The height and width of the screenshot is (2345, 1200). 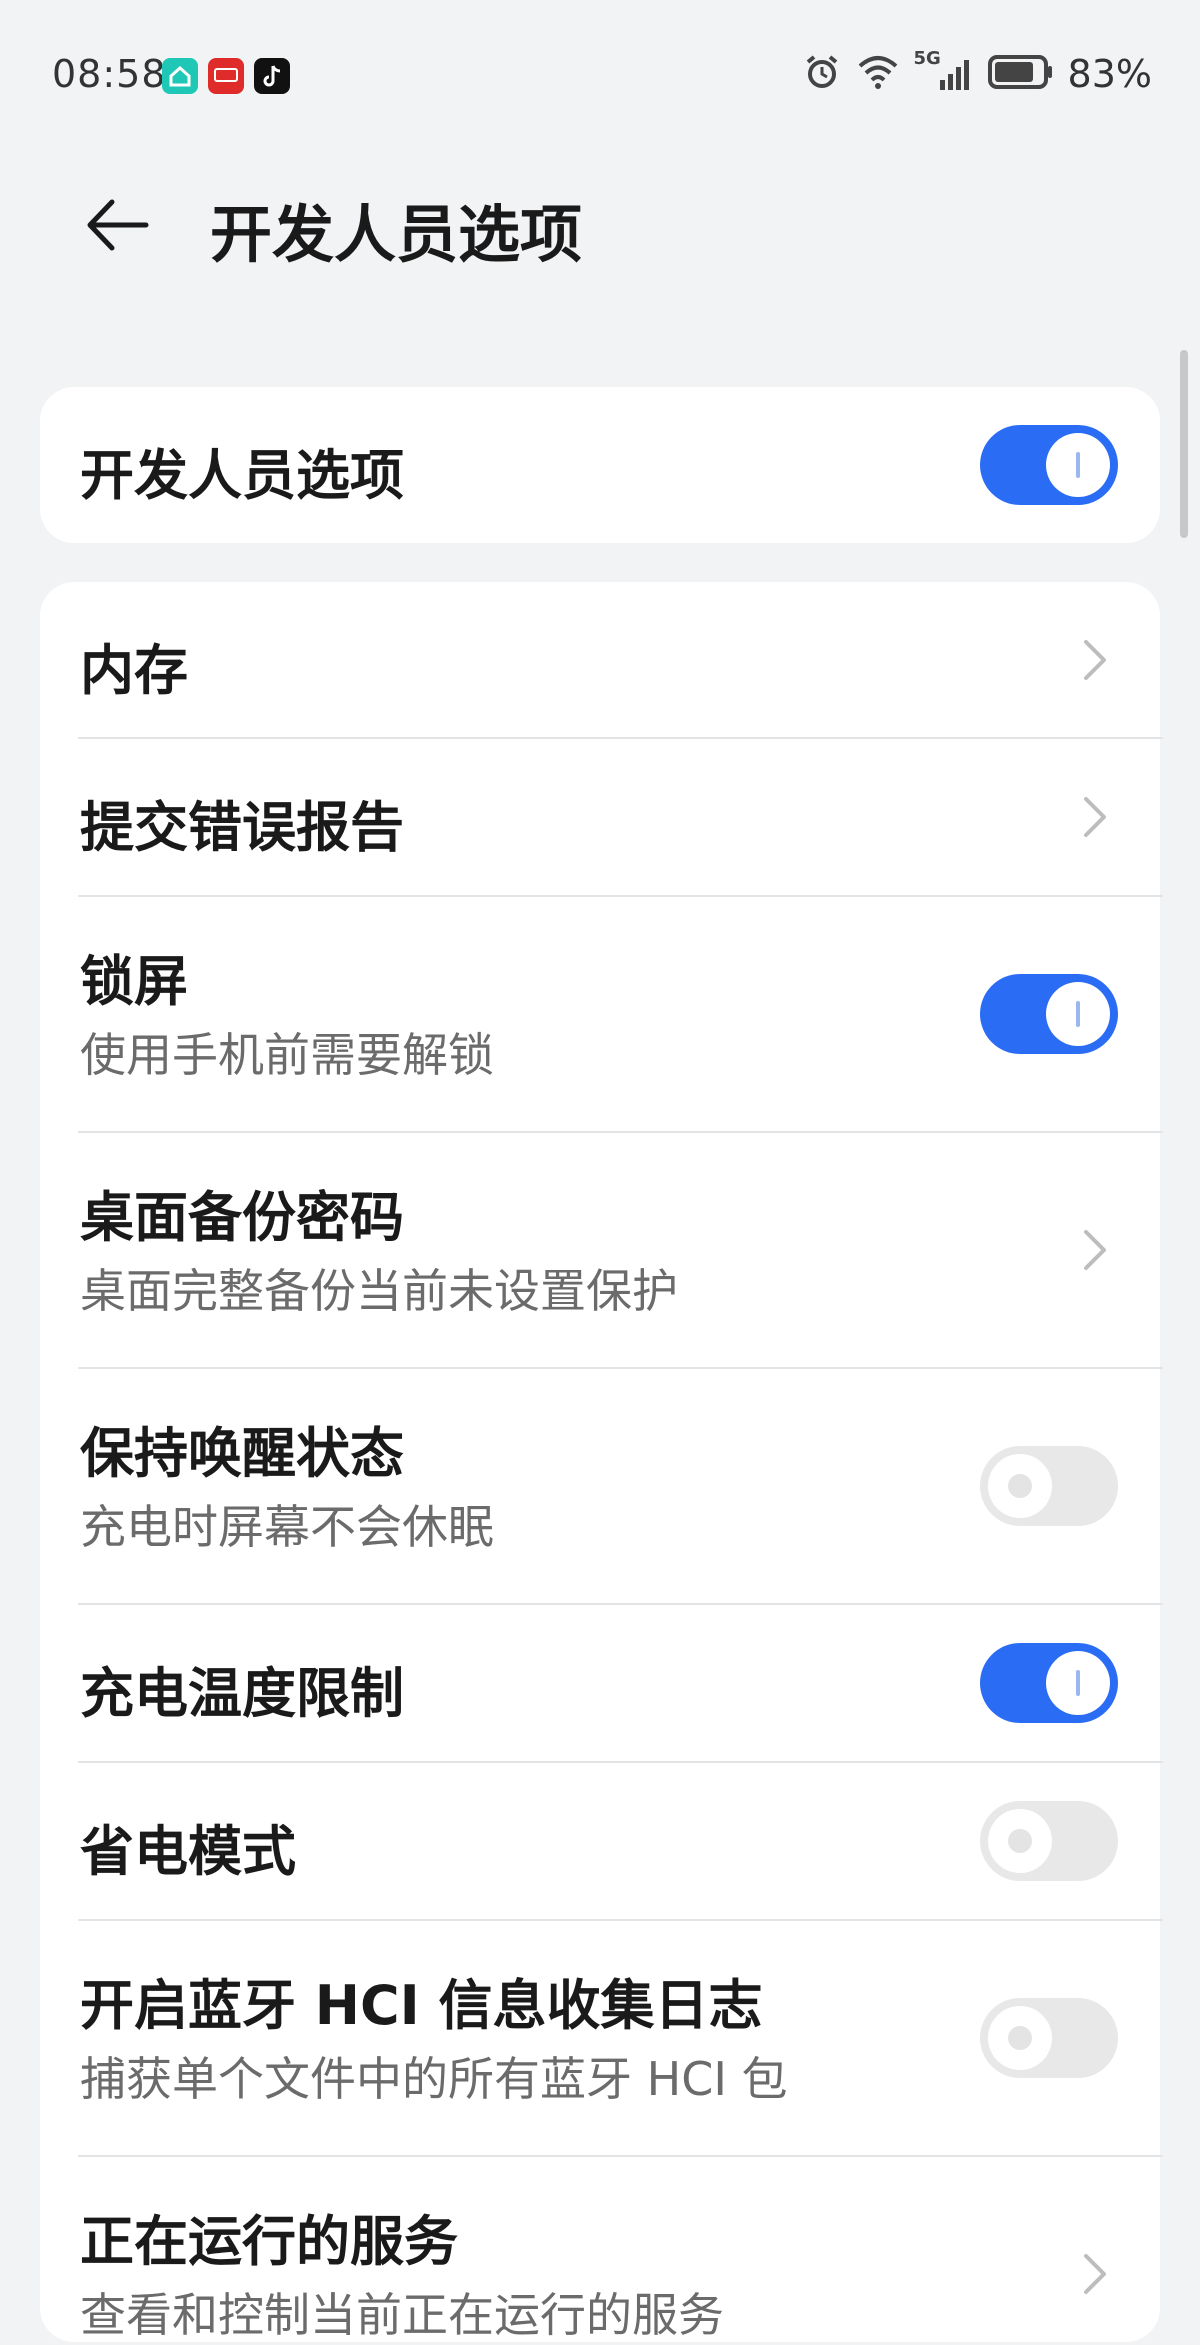 I want to click on setting-row-memory: 内存, so click(x=600, y=660).